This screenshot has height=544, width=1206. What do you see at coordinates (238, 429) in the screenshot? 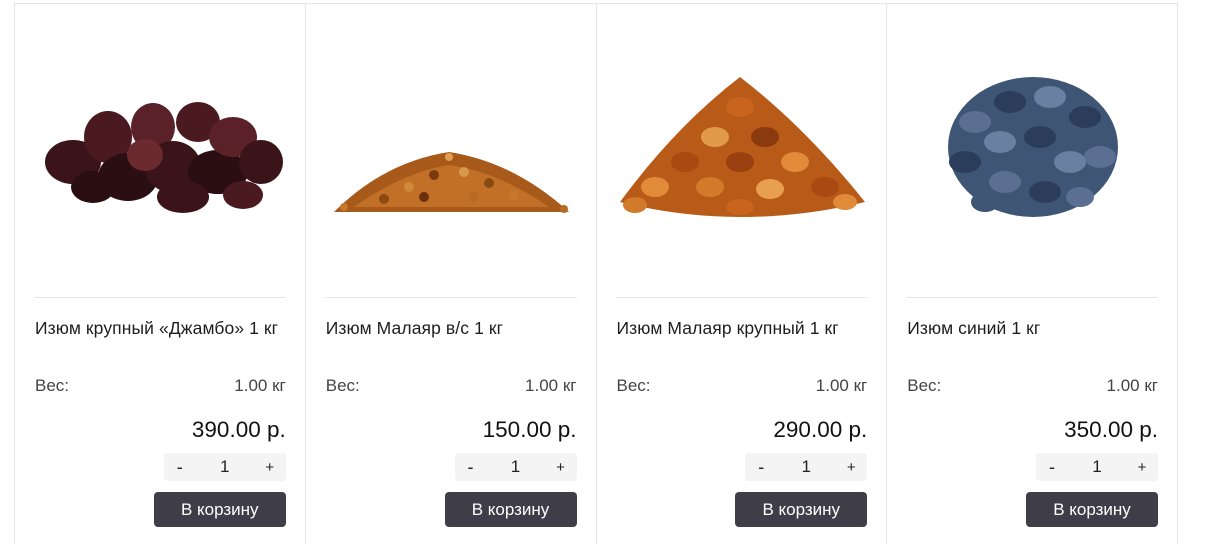
I see `price: 390.00 р.` at bounding box center [238, 429].